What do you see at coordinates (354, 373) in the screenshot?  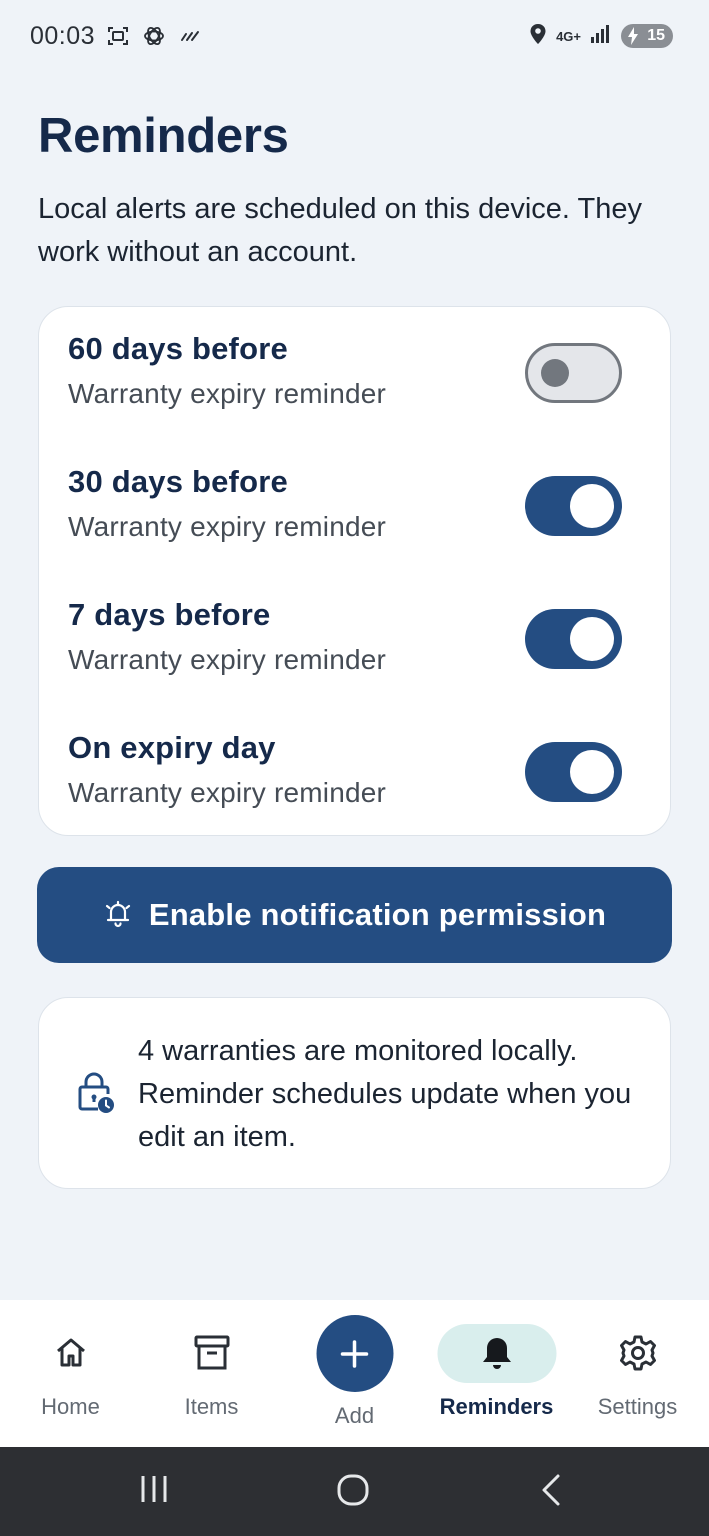 I see `reminder-row-60-days: 60 days before Warranty expiry reminder` at bounding box center [354, 373].